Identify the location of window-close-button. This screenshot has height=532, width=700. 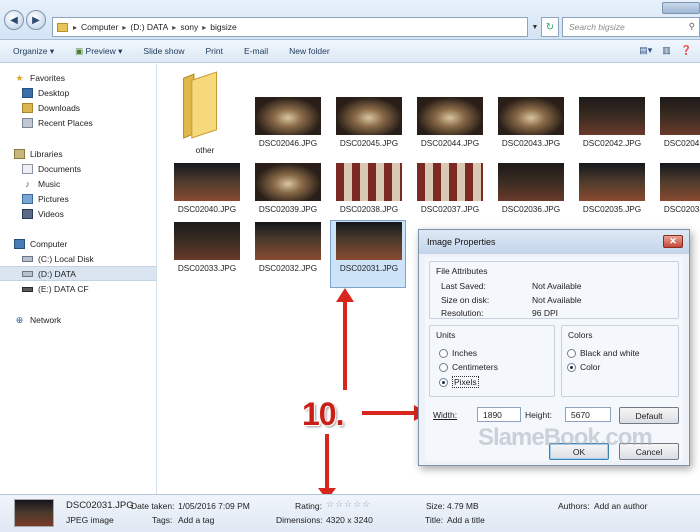
(681, 8).